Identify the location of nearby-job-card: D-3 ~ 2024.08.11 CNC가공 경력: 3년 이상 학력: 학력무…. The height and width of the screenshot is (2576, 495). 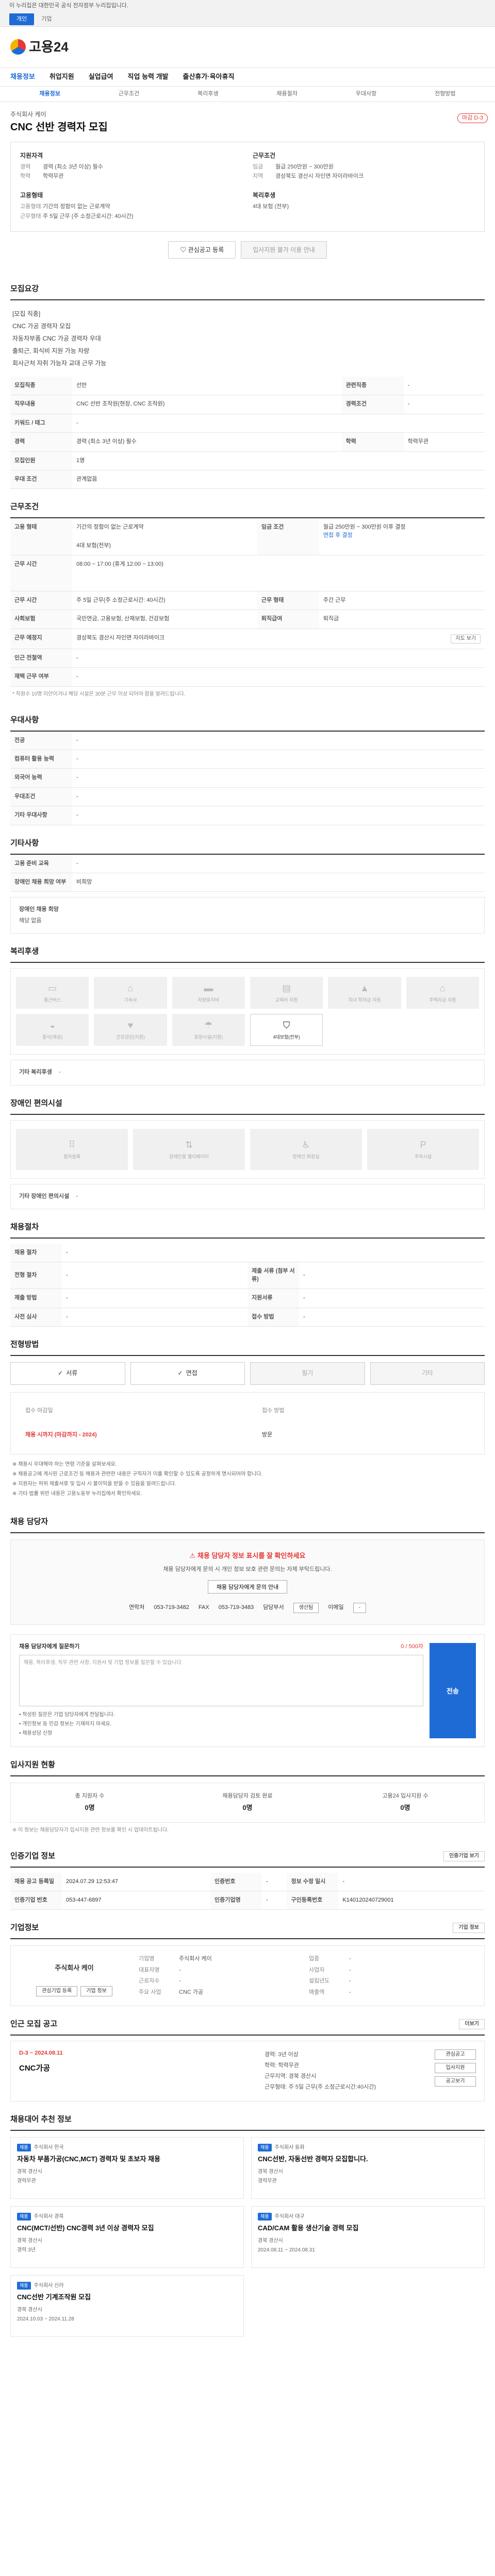
(247, 2071).